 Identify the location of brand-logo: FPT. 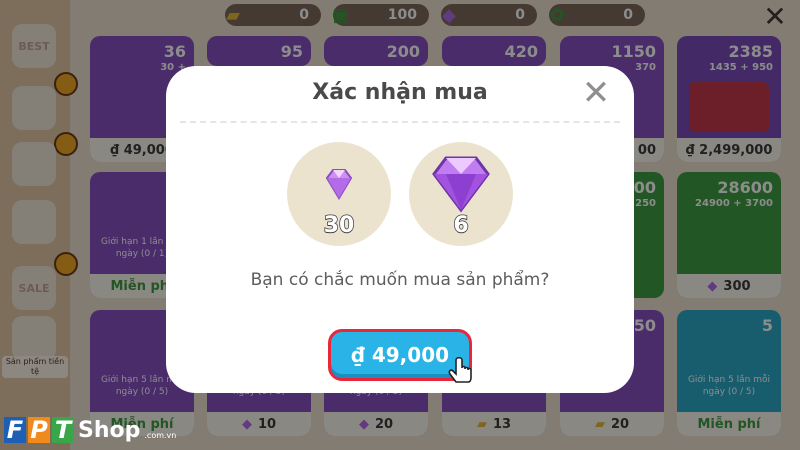
(39, 430).